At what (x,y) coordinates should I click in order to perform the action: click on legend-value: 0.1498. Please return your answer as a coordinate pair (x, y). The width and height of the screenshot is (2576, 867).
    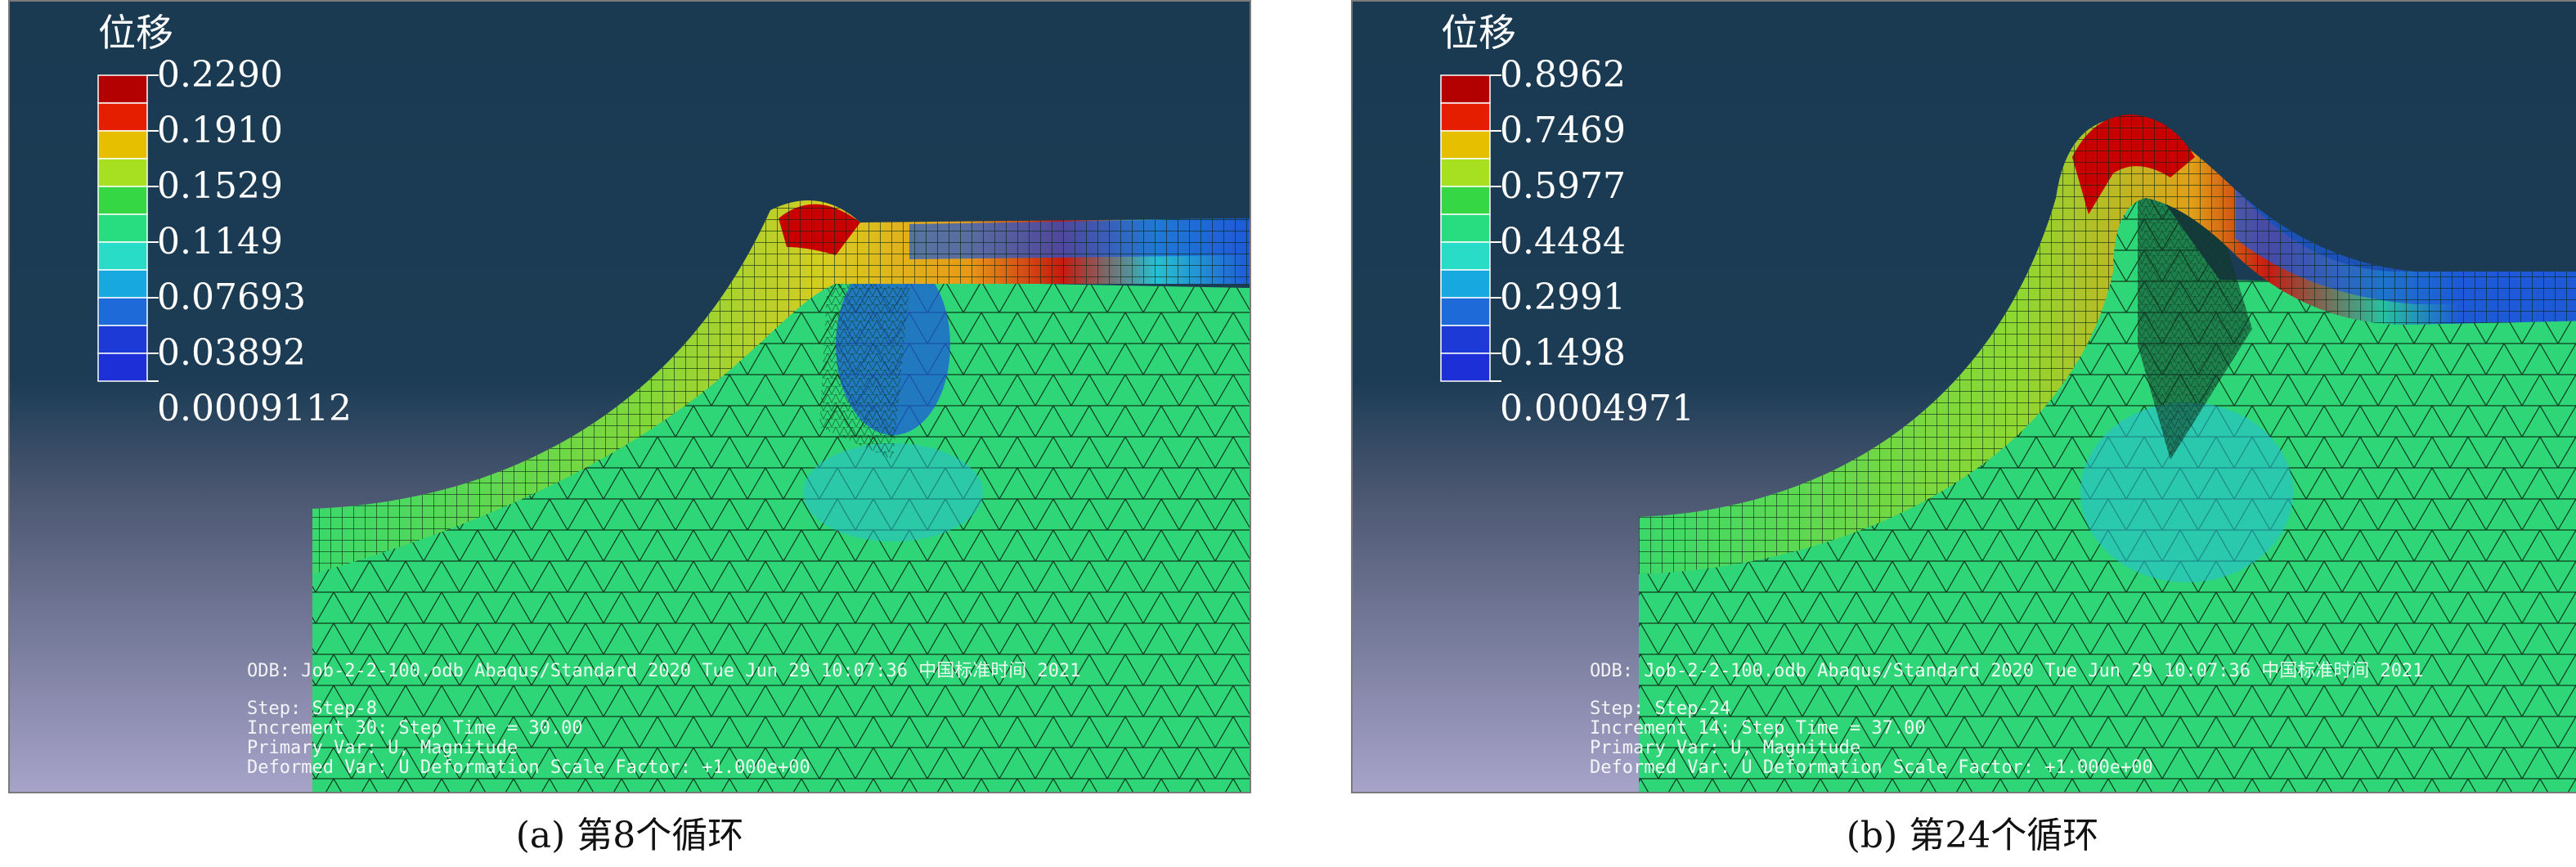
    Looking at the image, I should click on (1563, 353).